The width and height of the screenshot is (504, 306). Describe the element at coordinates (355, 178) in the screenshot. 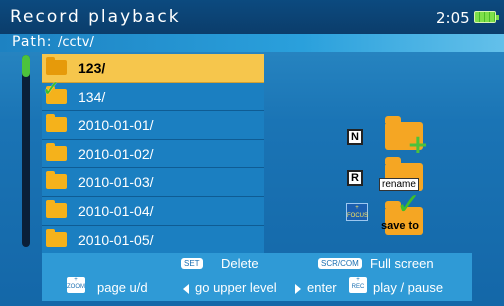

I see `rename-key-icon: R` at that location.